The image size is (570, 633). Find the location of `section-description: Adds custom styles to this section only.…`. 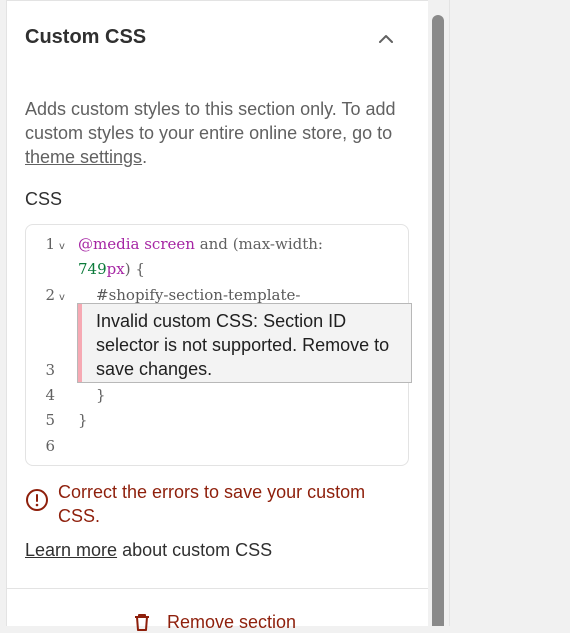

section-description: Adds custom styles to this section only.… is located at coordinates (222, 133).